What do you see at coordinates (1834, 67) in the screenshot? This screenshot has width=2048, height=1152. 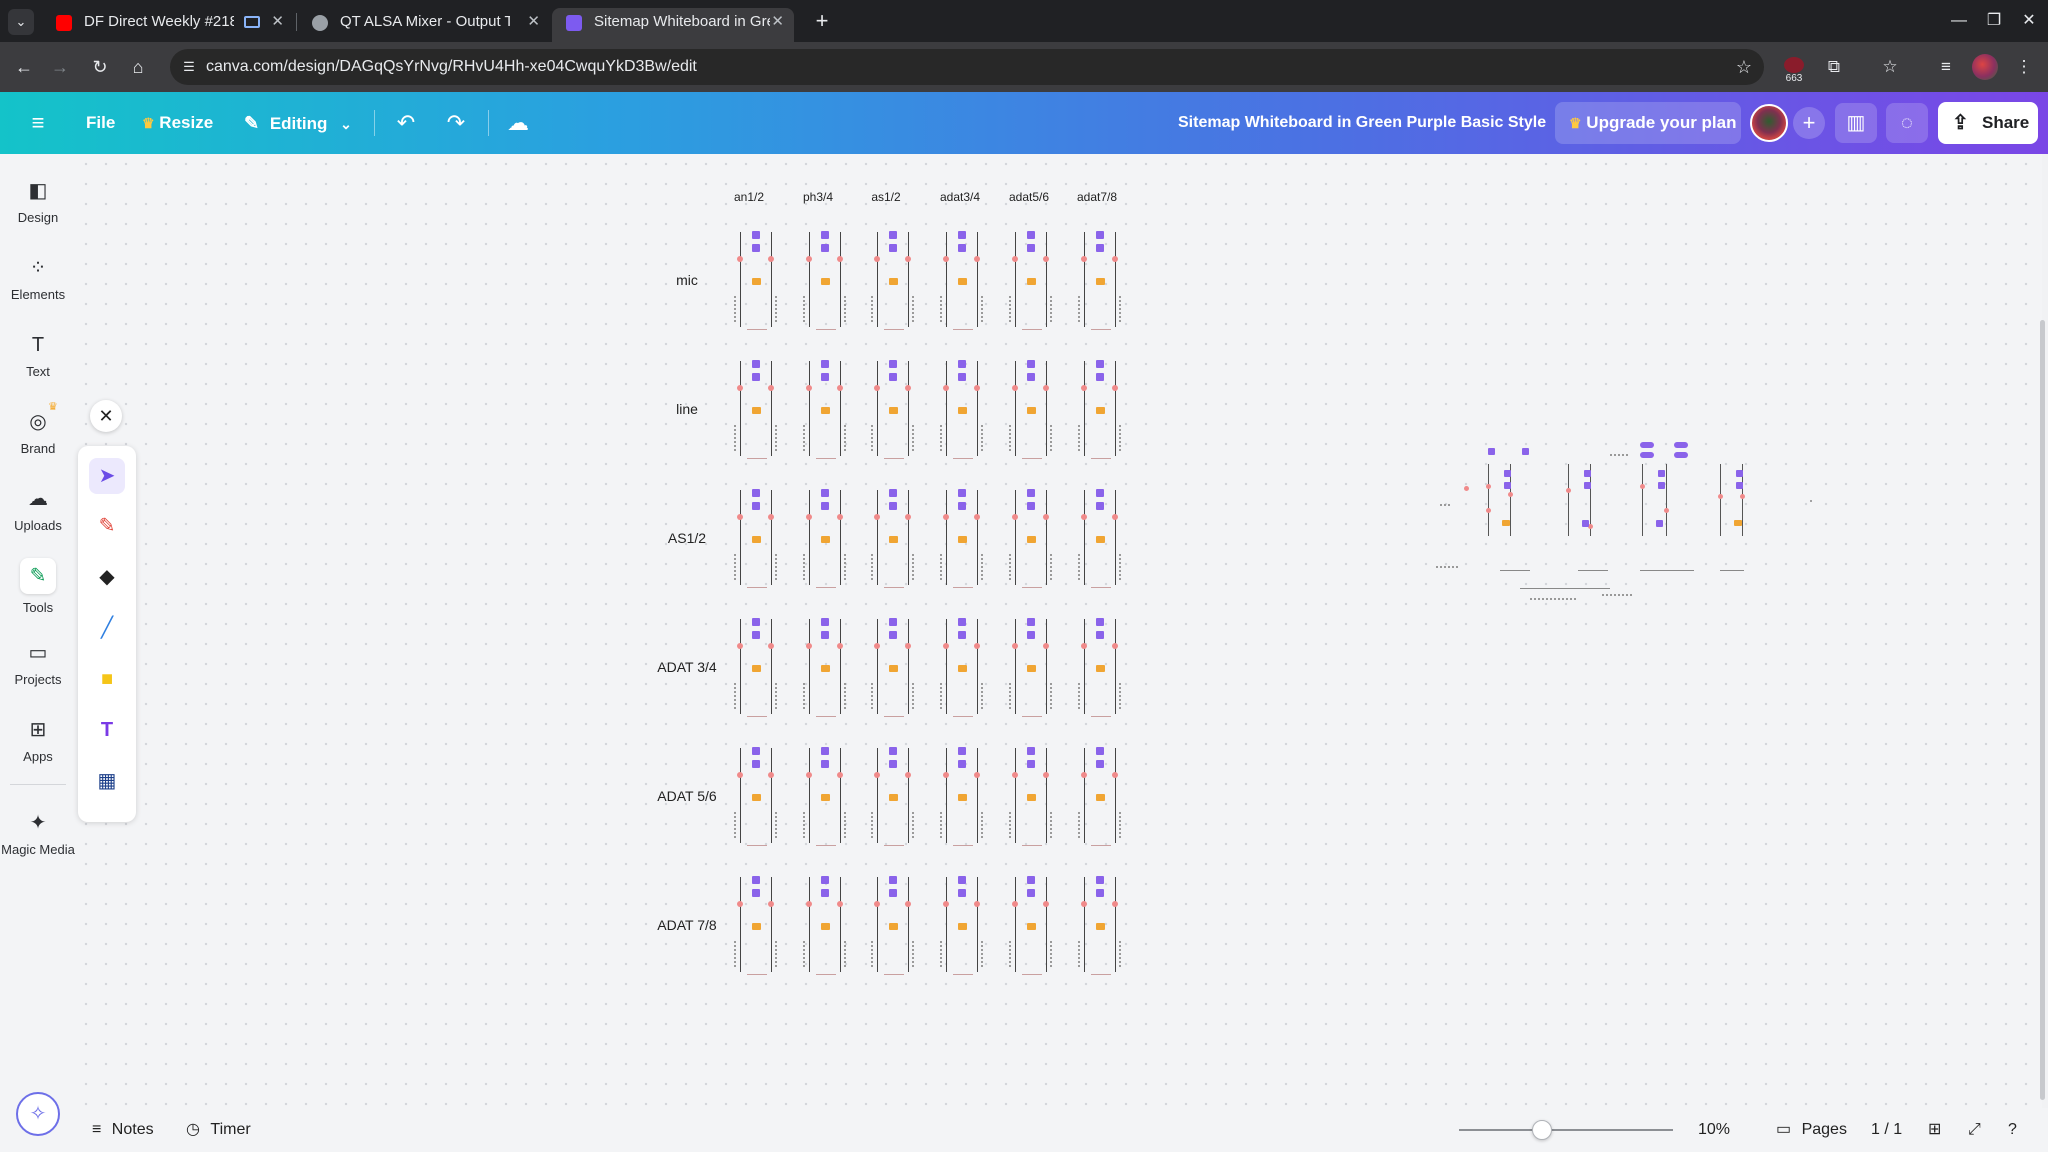 I see `extensions-puzzle-icon: ⧉` at bounding box center [1834, 67].